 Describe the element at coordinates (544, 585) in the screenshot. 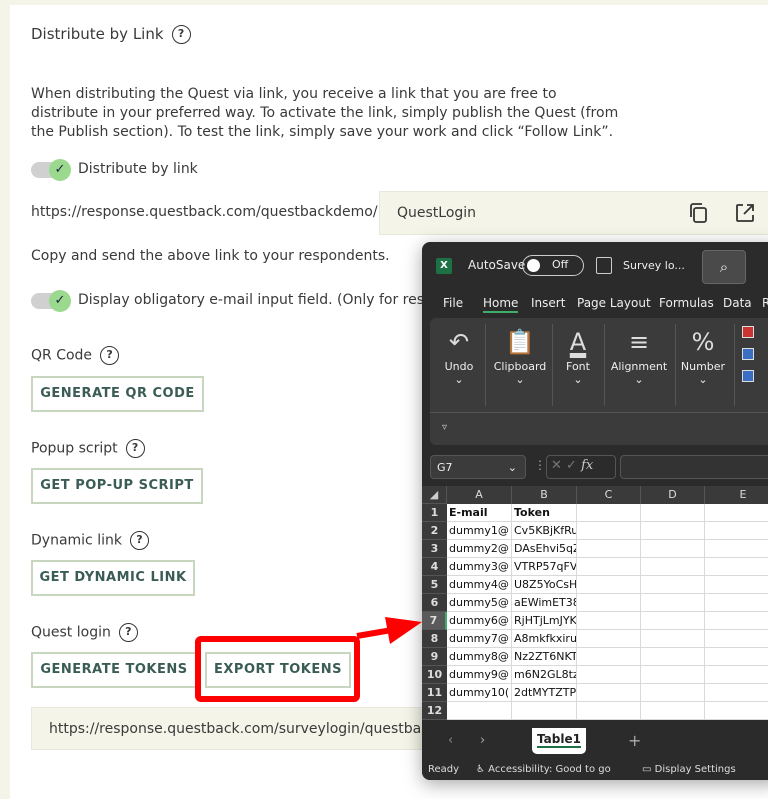

I see `cell: U8Z5YoCsHSZrPPm8DEQgo3U` at that location.